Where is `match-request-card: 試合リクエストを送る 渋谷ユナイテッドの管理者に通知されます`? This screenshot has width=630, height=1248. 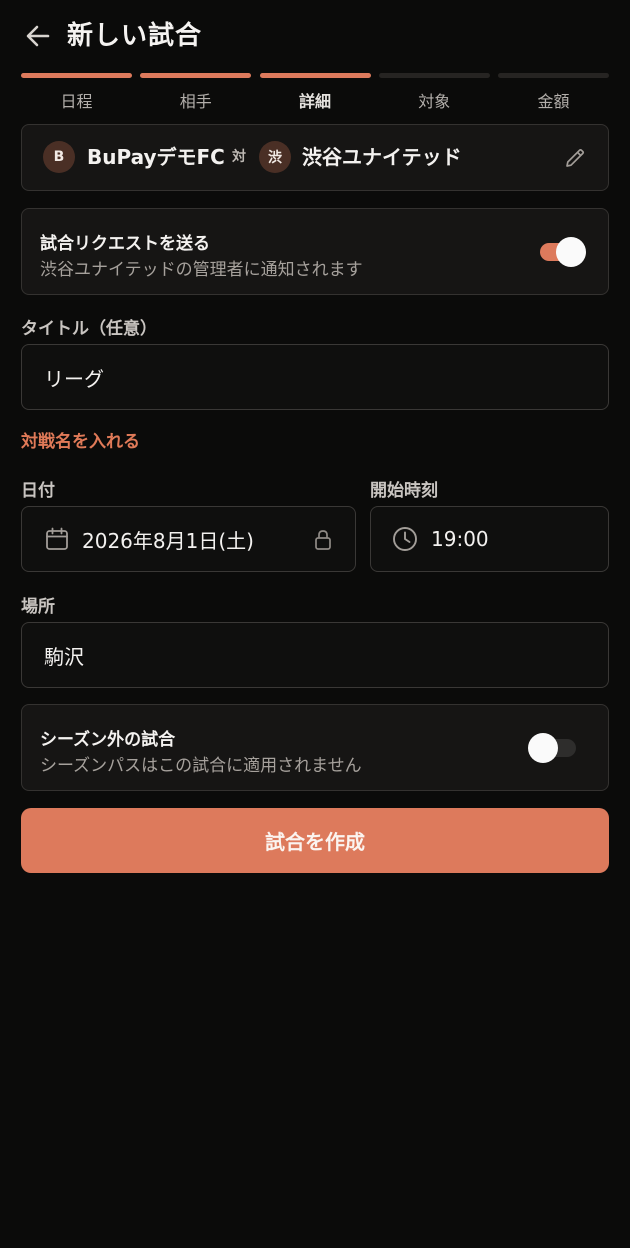
match-request-card: 試合リクエストを送る 渋谷ユナイテッドの管理者に通知されます is located at coordinates (315, 251).